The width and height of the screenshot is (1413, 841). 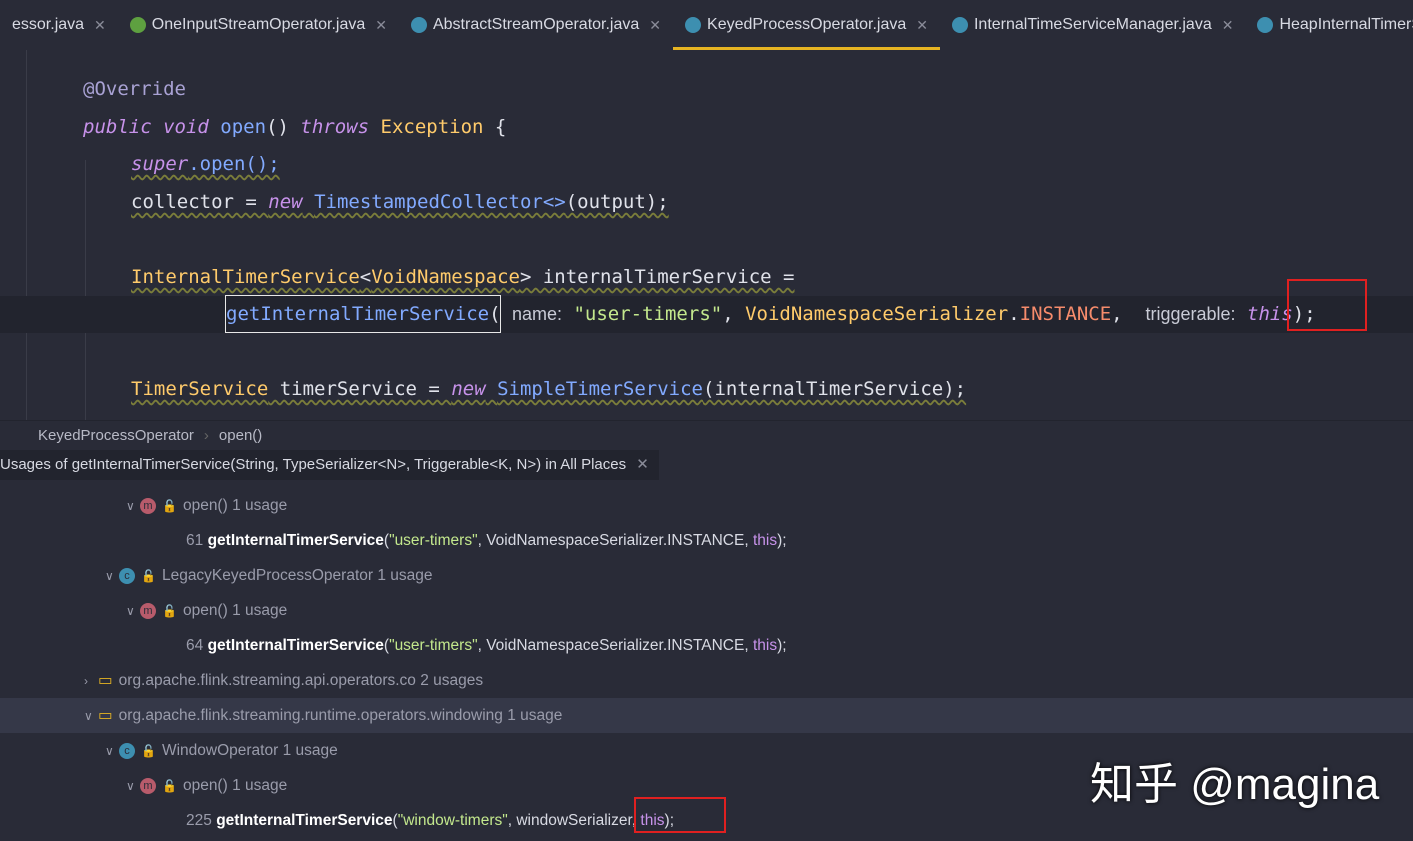 What do you see at coordinates (440, 202) in the screenshot?
I see `text: TimestampedCollector<>` at bounding box center [440, 202].